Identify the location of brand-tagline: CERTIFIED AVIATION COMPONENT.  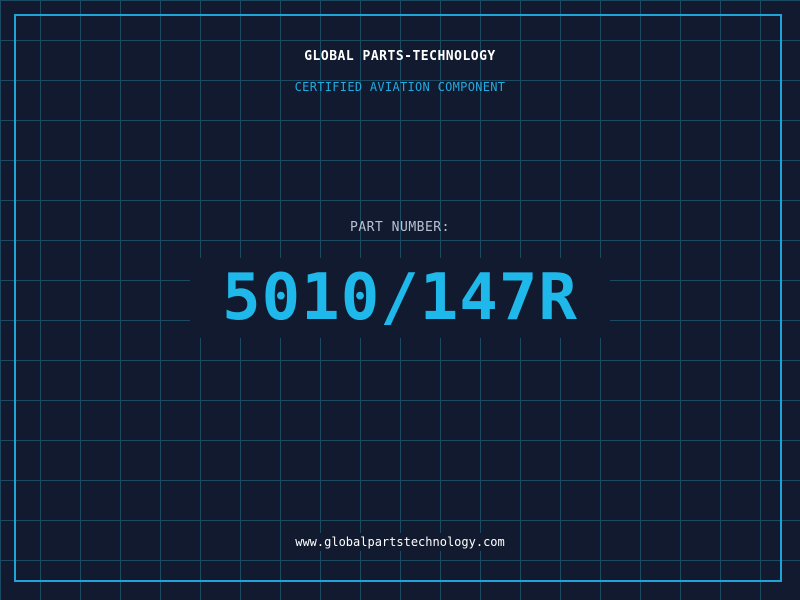
(400, 87).